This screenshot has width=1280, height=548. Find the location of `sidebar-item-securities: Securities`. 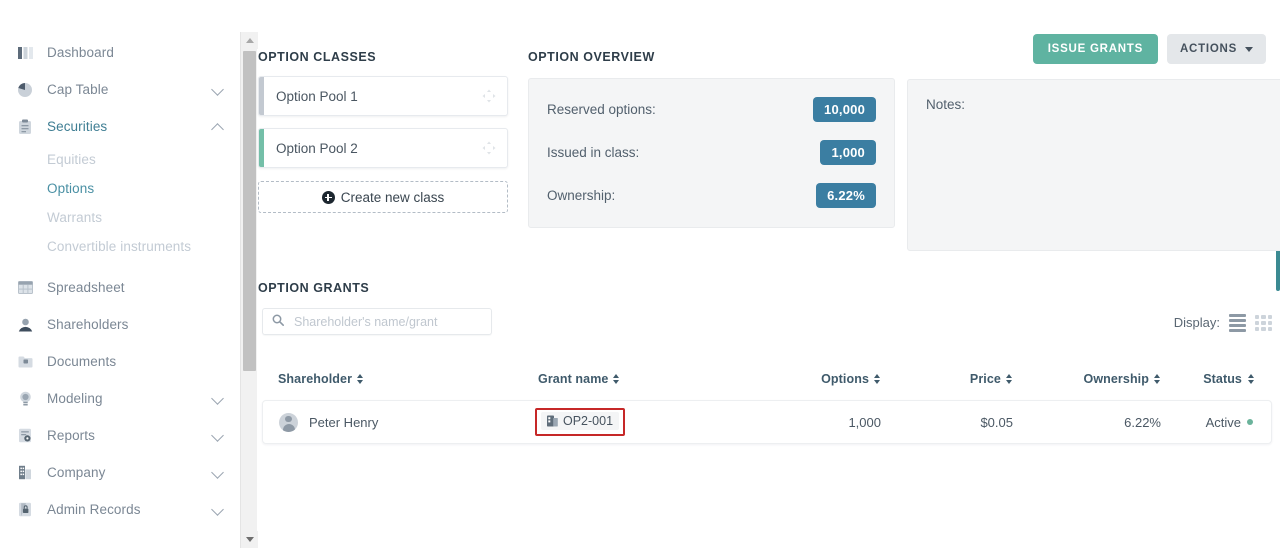

sidebar-item-securities: Securities is located at coordinates (119, 126).